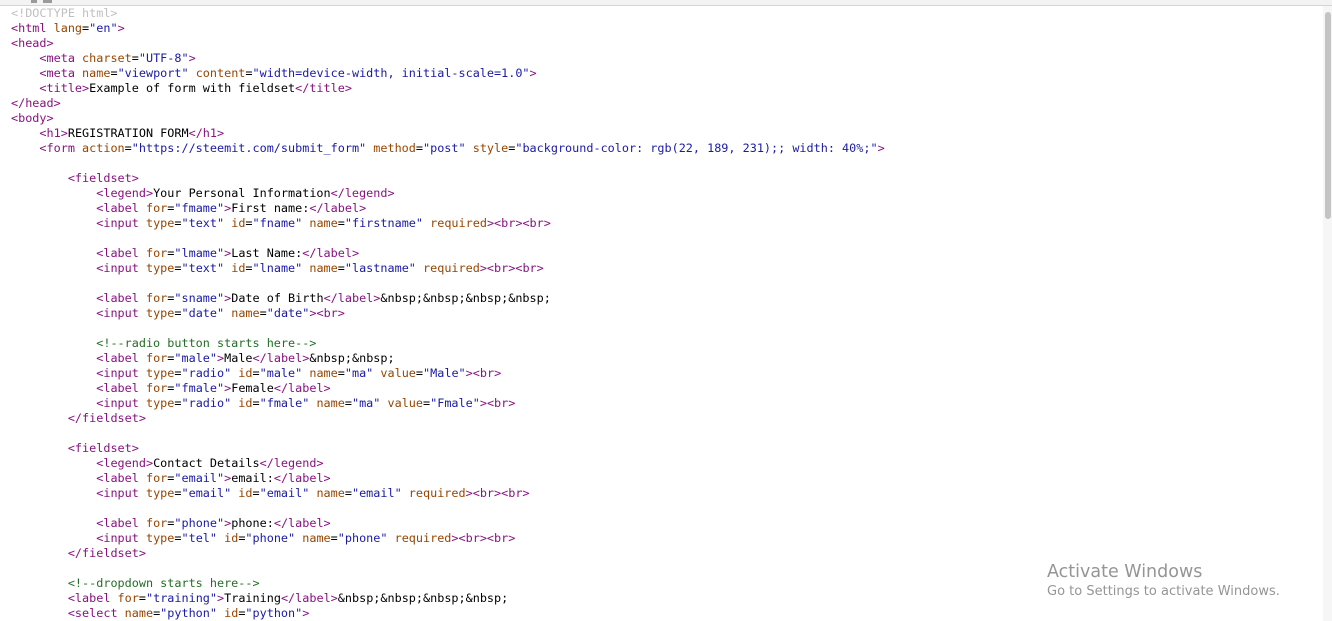  What do you see at coordinates (252, 598) in the screenshot?
I see `code-token: Training` at bounding box center [252, 598].